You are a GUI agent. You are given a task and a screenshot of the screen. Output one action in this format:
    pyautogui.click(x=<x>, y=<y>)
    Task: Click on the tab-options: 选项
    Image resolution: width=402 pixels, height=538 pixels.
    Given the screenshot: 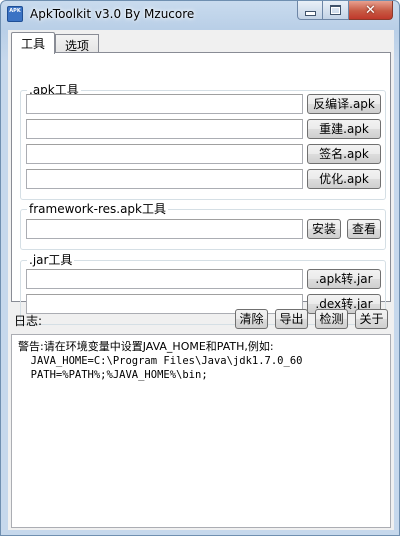 What is the action you would take?
    pyautogui.click(x=77, y=44)
    